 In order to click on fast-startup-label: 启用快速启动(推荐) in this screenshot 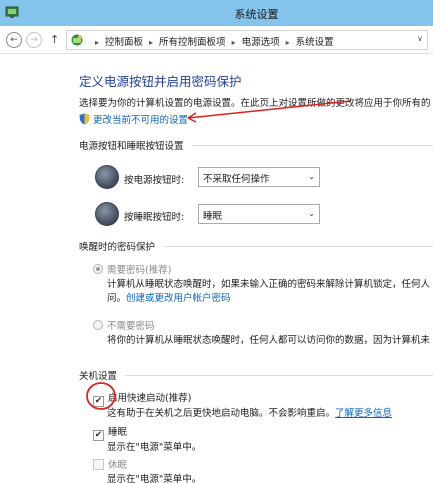, I will do `click(150, 398)`.